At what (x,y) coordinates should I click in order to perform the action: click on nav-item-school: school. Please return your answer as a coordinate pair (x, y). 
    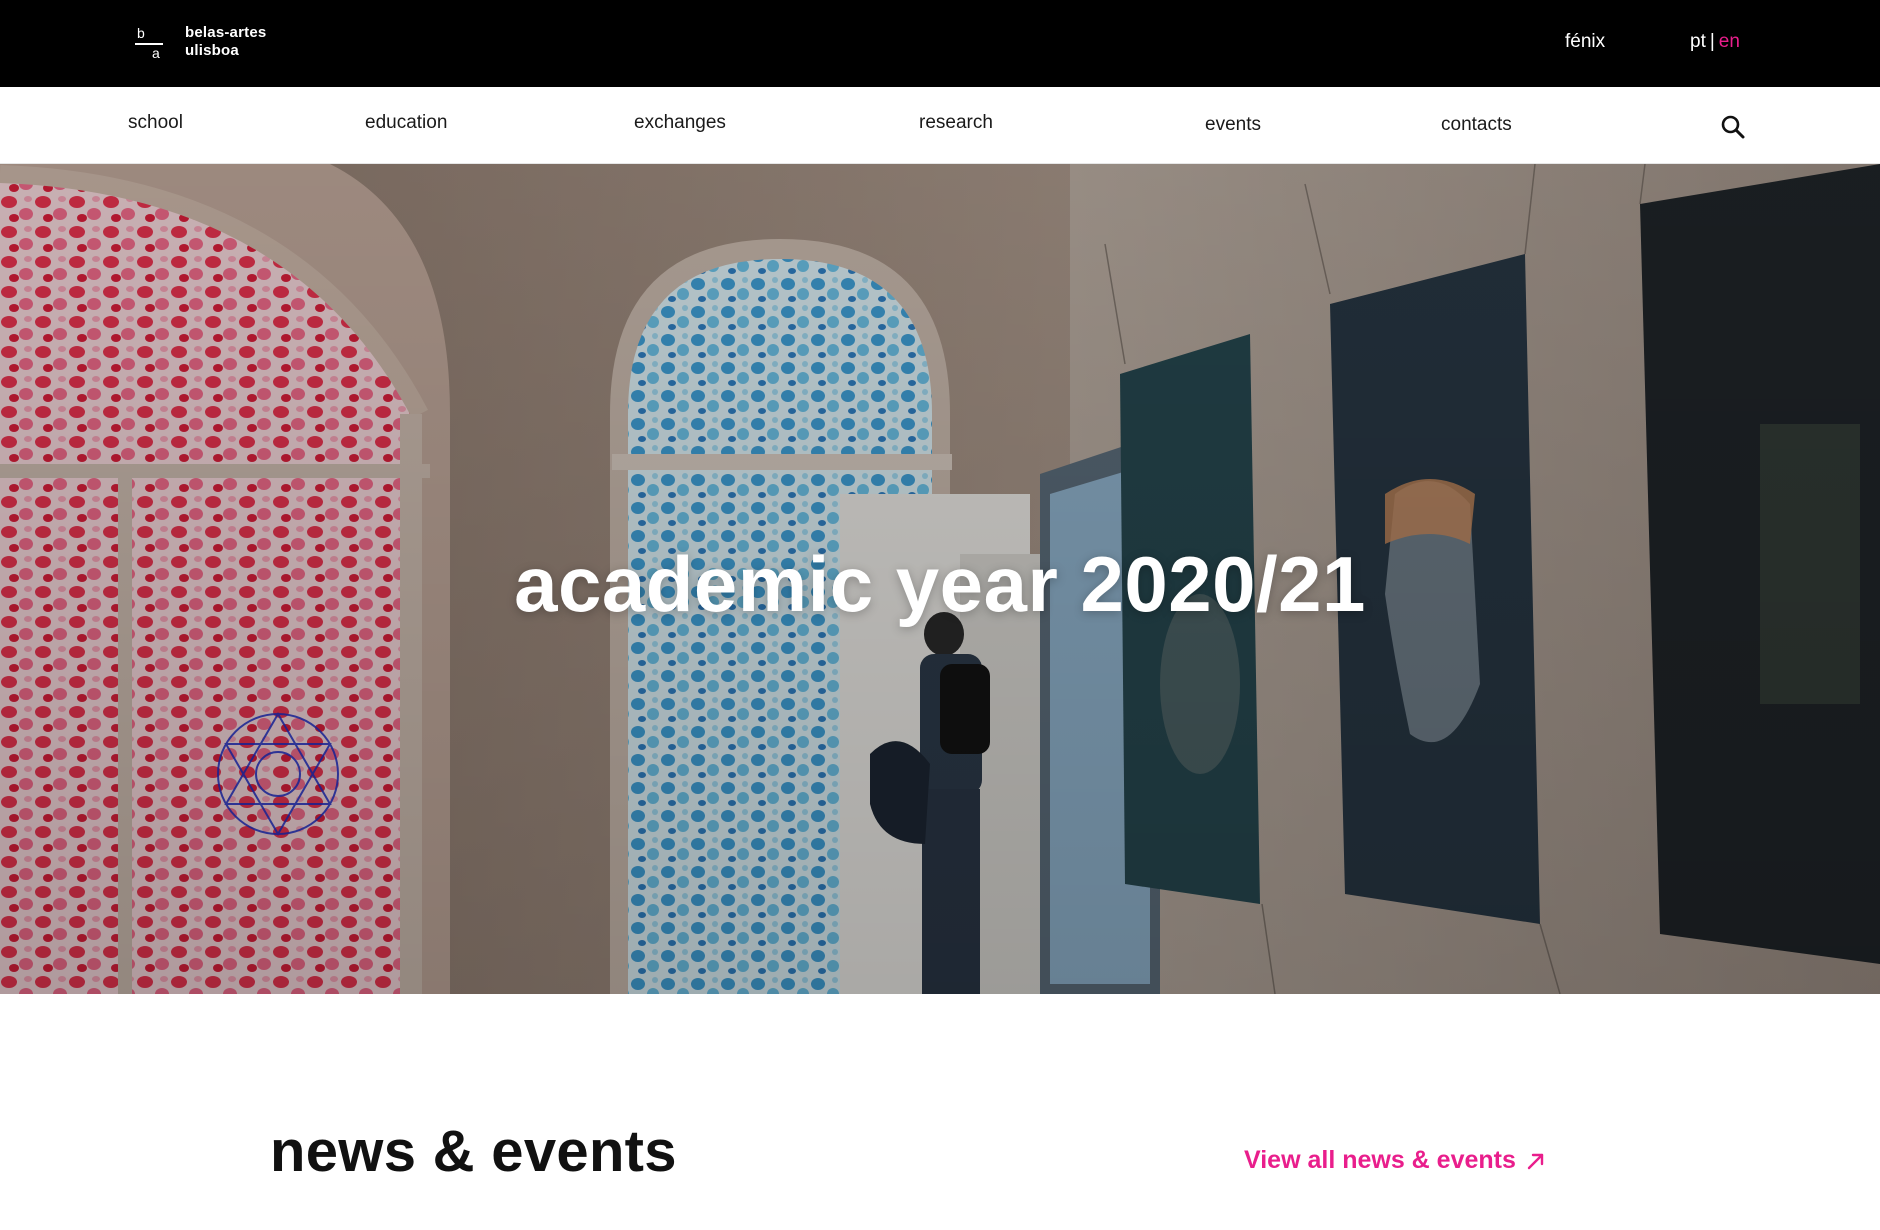
    Looking at the image, I should click on (155, 123).